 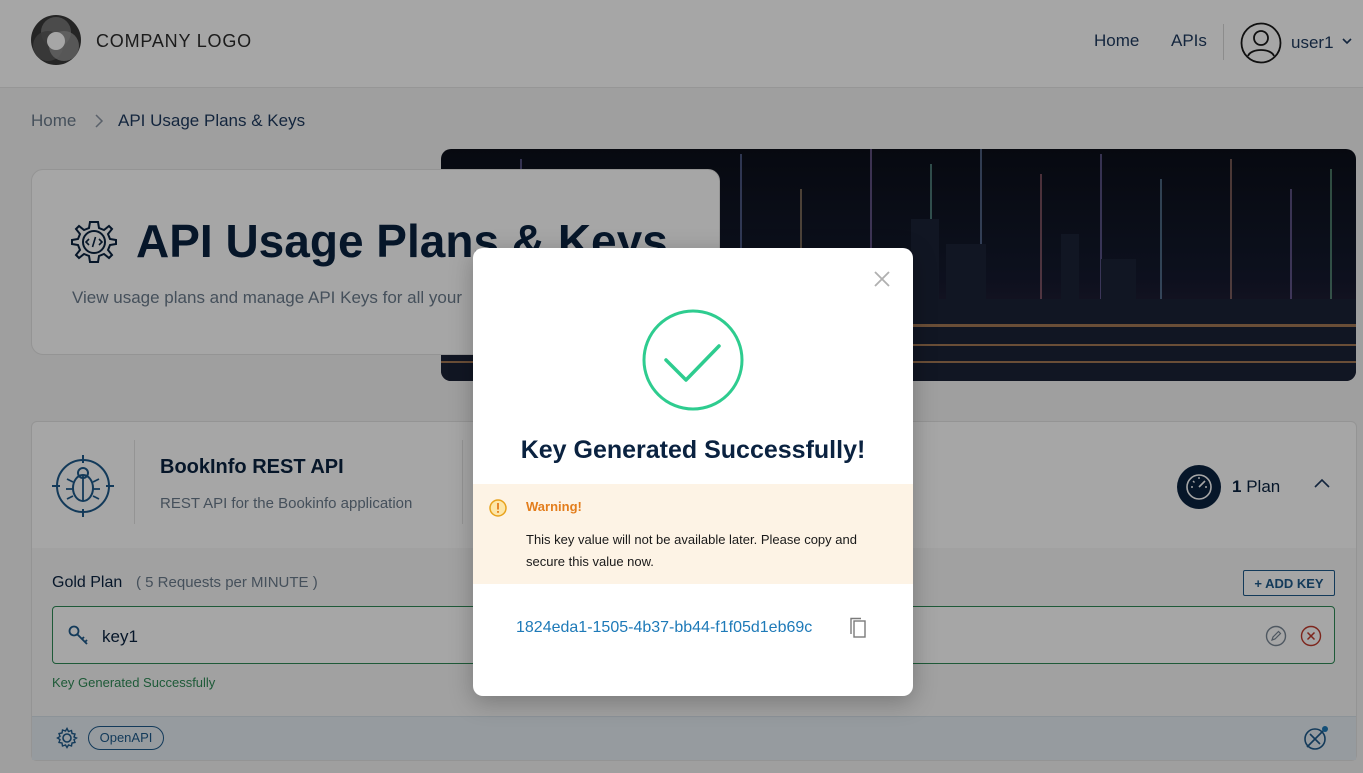 I want to click on check-circle-icon, so click(x=693, y=360).